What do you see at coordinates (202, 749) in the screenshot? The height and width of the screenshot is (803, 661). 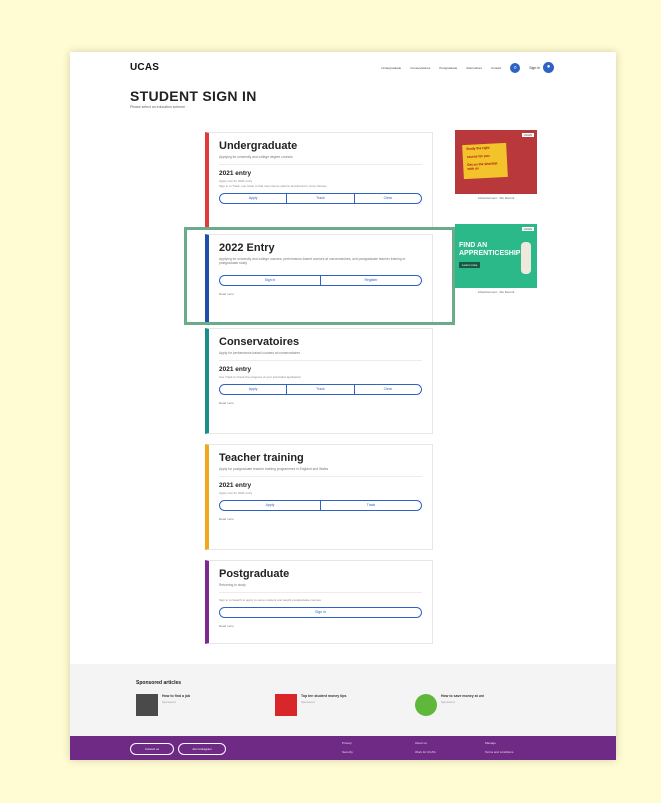 I see `join-button: Join Instagram` at bounding box center [202, 749].